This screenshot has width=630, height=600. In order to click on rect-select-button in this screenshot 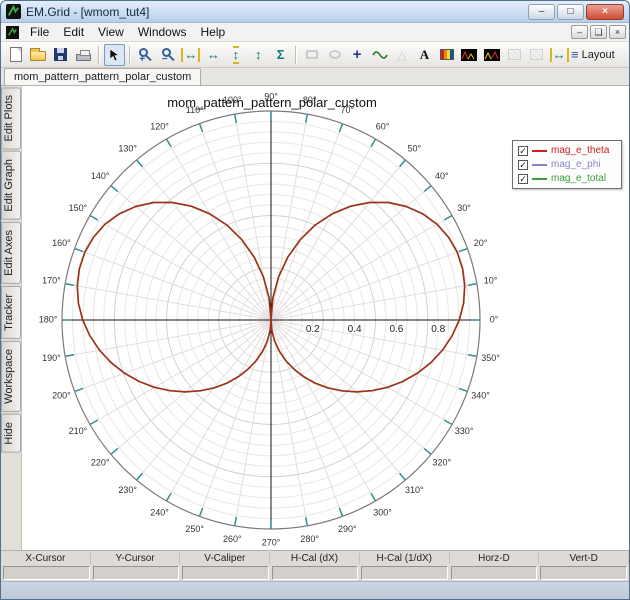, I will do `click(311, 55)`.